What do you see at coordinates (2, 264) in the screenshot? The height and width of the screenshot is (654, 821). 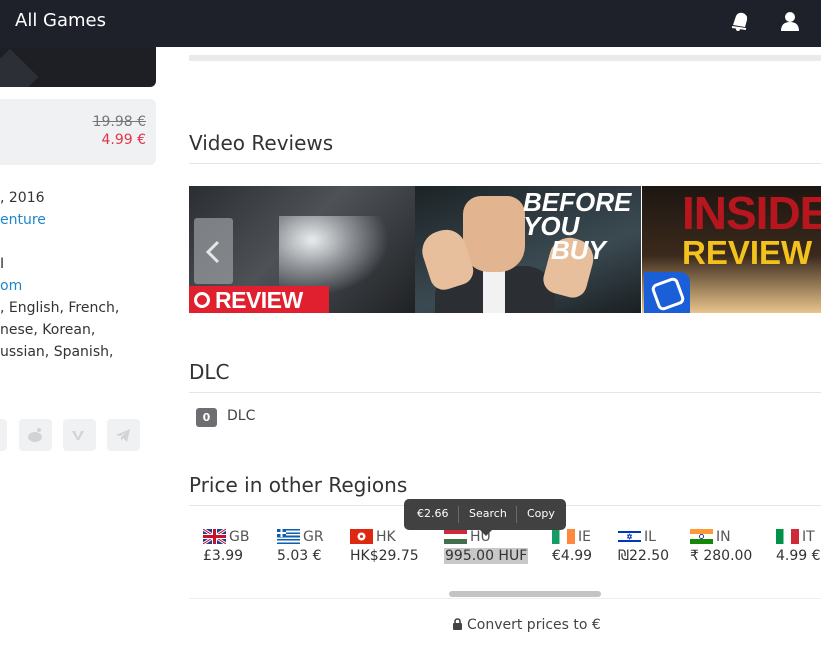 I see `info-fragment: I` at bounding box center [2, 264].